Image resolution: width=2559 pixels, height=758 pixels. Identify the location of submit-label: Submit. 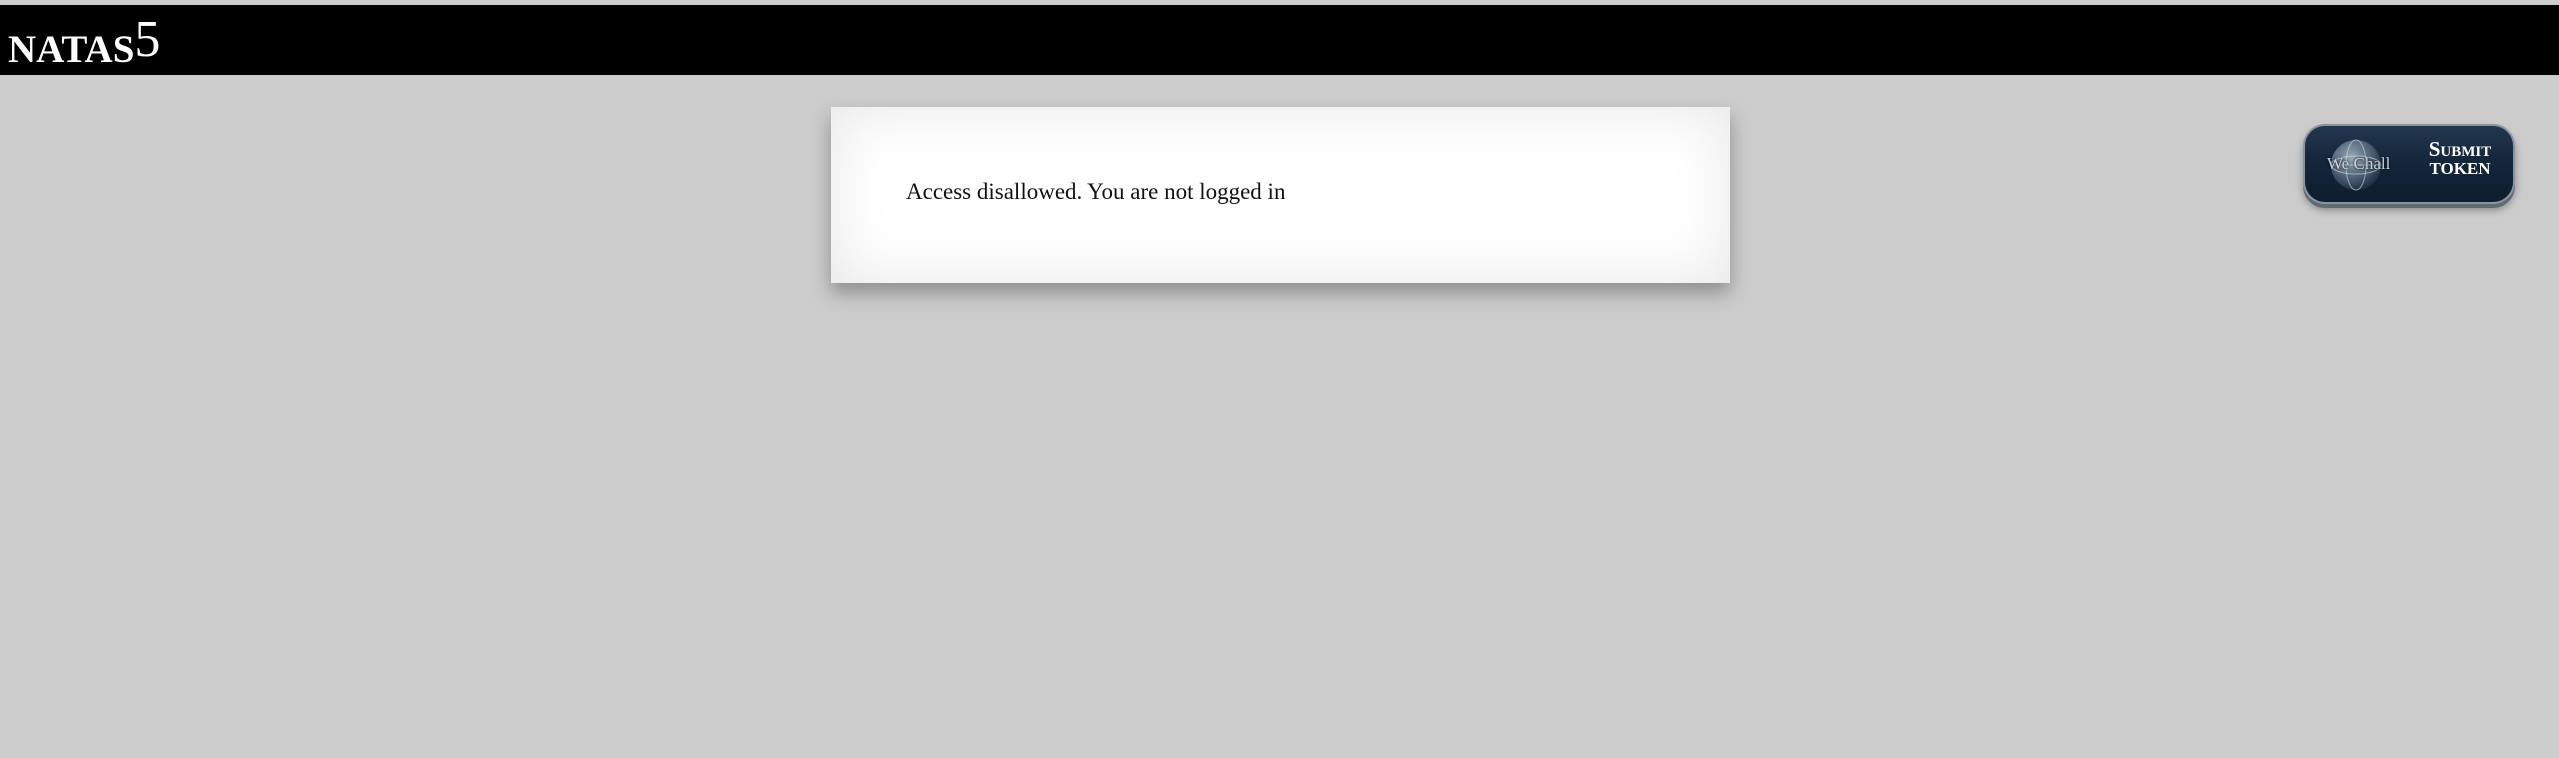
(2460, 149).